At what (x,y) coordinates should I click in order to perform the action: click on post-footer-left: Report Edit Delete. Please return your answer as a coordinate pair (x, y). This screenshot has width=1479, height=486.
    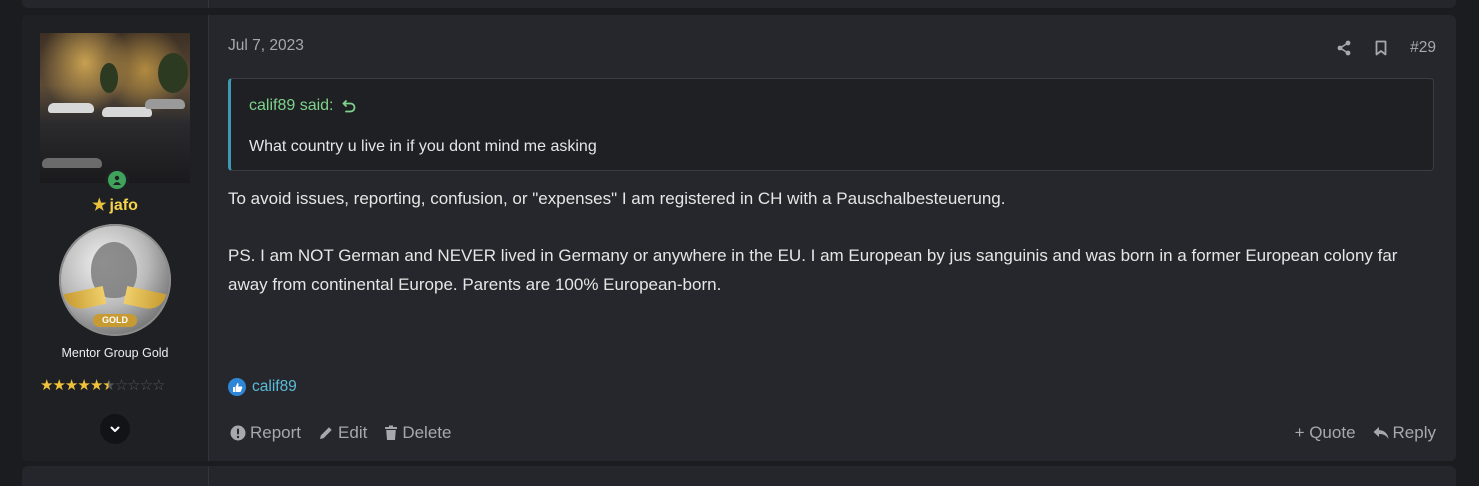
    Looking at the image, I should click on (340, 433).